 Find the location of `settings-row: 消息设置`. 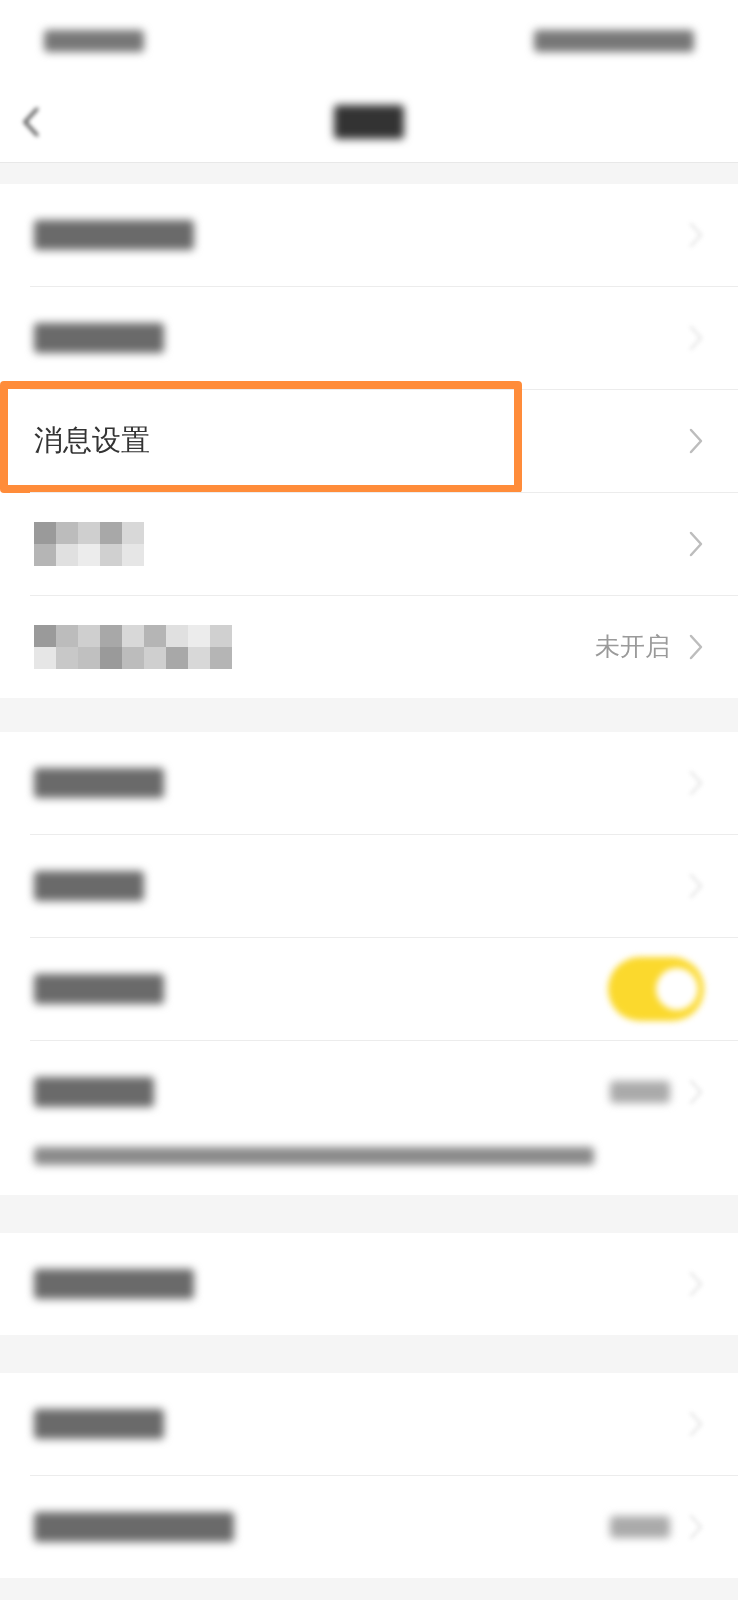

settings-row: 消息设置 is located at coordinates (369, 441).